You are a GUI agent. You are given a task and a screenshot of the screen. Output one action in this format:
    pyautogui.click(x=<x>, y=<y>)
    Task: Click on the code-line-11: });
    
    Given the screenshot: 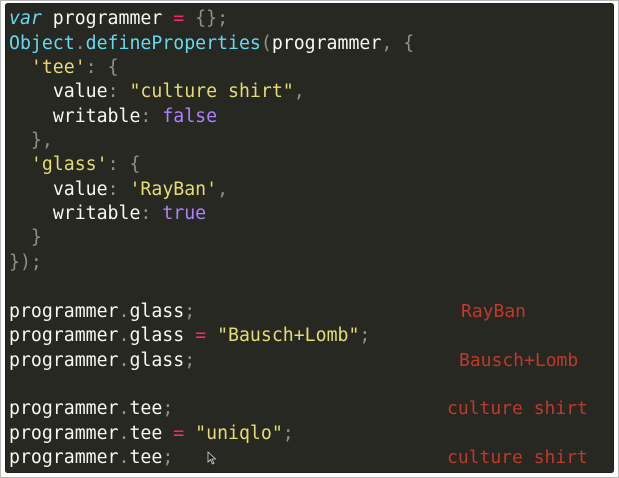 What is the action you would take?
    pyautogui.click(x=25, y=263)
    